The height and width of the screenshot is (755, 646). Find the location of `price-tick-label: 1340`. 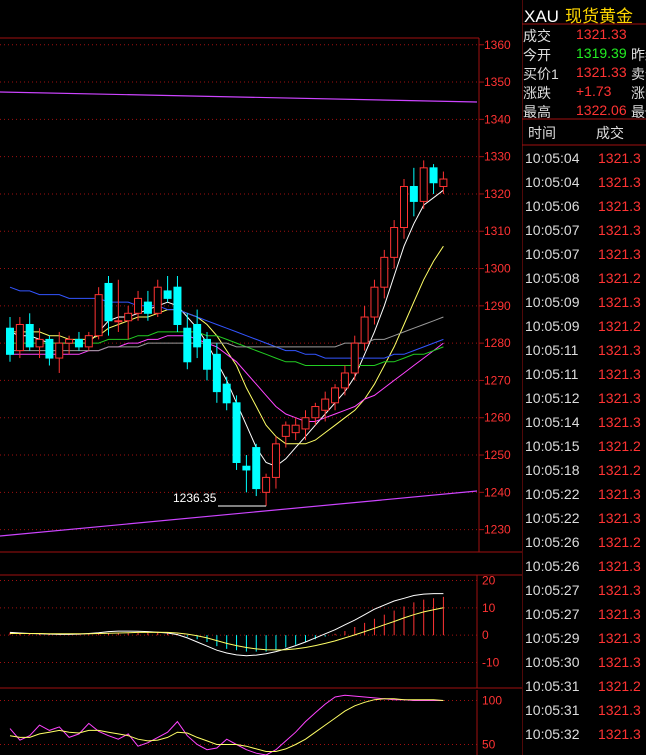

price-tick-label: 1340 is located at coordinates (497, 119).